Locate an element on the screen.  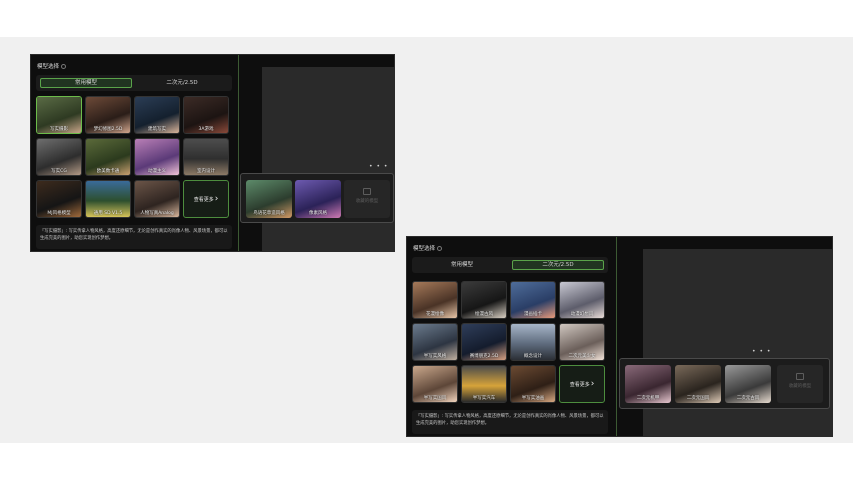
model-card: 写实CG is located at coordinates (59, 157).